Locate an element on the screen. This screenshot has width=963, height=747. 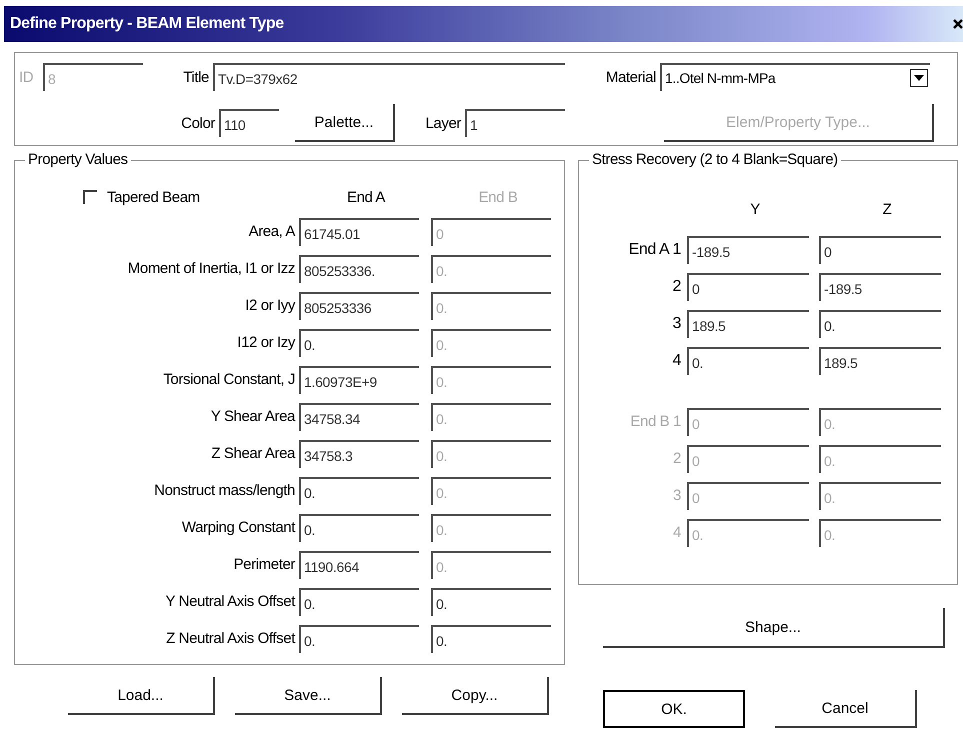
dialog-button: Cancel is located at coordinates (846, 709).